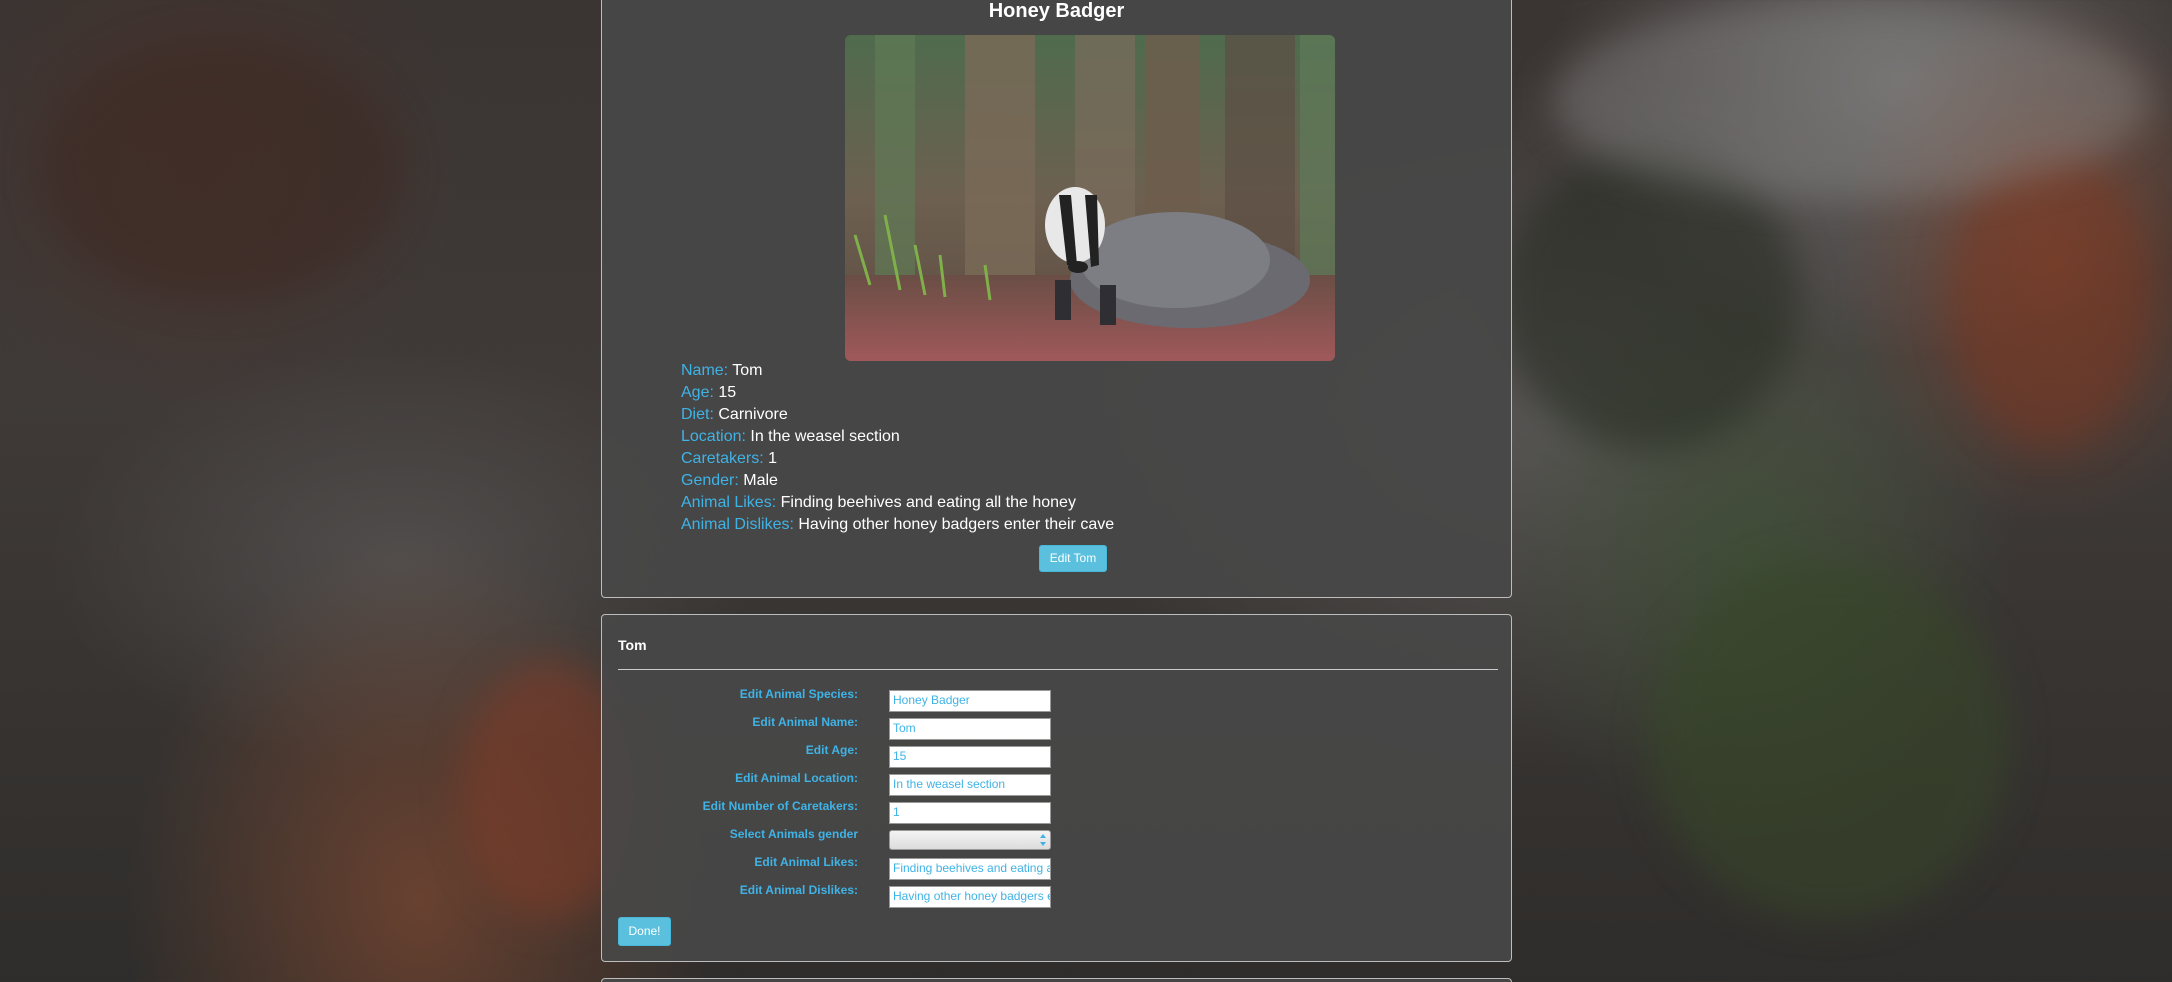  Describe the element at coordinates (897, 393) in the screenshot. I see `detail-age: Age: 15` at that location.